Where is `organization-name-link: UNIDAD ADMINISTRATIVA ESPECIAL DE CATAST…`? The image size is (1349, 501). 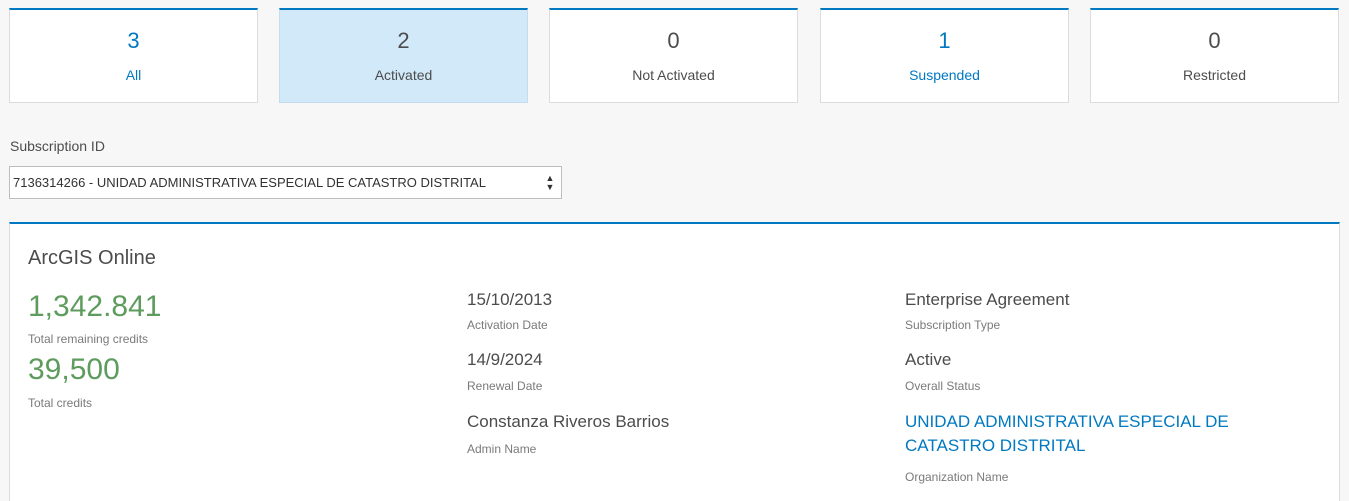 organization-name-link: UNIDAD ADMINISTRATIVA ESPECIAL DE CATAST… is located at coordinates (1105, 434).